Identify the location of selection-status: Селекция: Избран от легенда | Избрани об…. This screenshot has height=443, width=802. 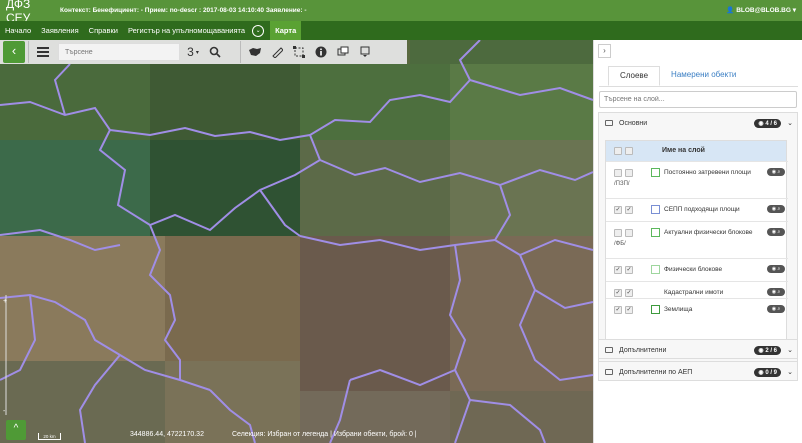
(324, 434).